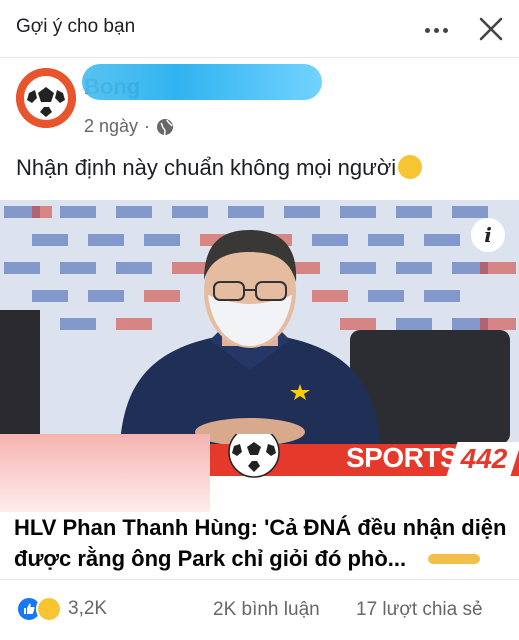  I want to click on engagement-bar: 3,2K 2K bình luận 17 lượt chia sẻ, so click(259, 611).